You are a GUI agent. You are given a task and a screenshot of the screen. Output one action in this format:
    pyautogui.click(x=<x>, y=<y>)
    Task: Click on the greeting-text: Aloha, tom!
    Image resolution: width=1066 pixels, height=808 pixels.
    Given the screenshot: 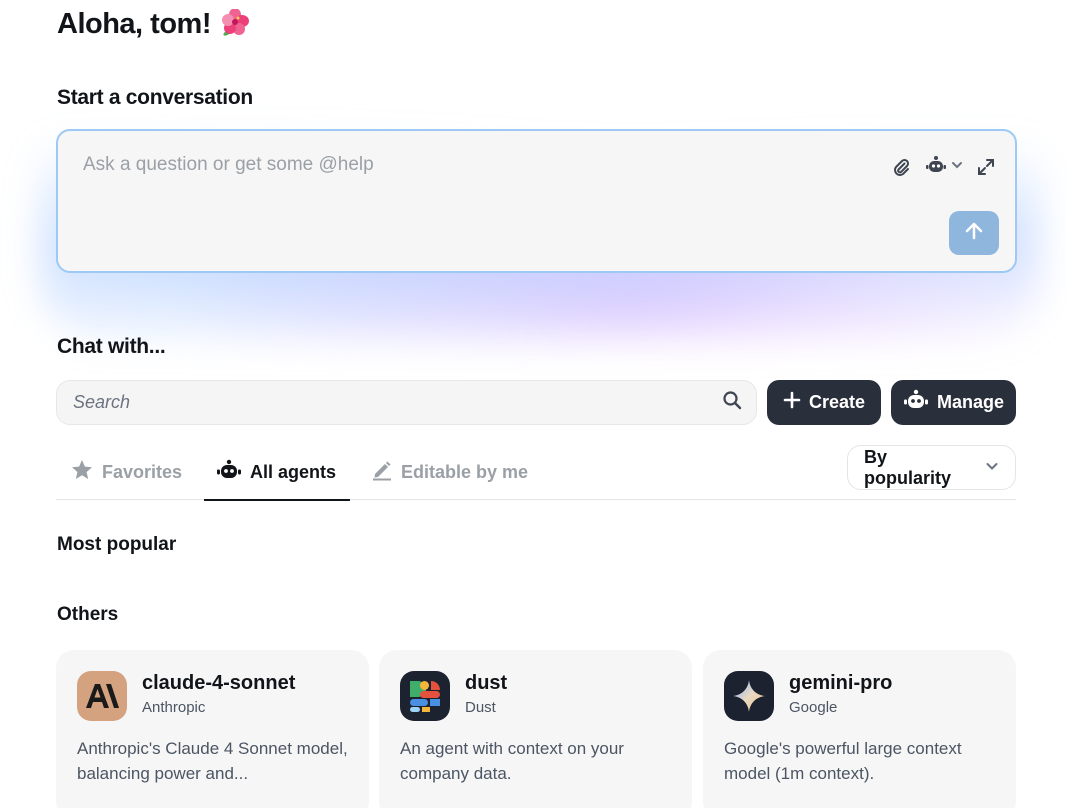 What is the action you would take?
    pyautogui.click(x=134, y=23)
    